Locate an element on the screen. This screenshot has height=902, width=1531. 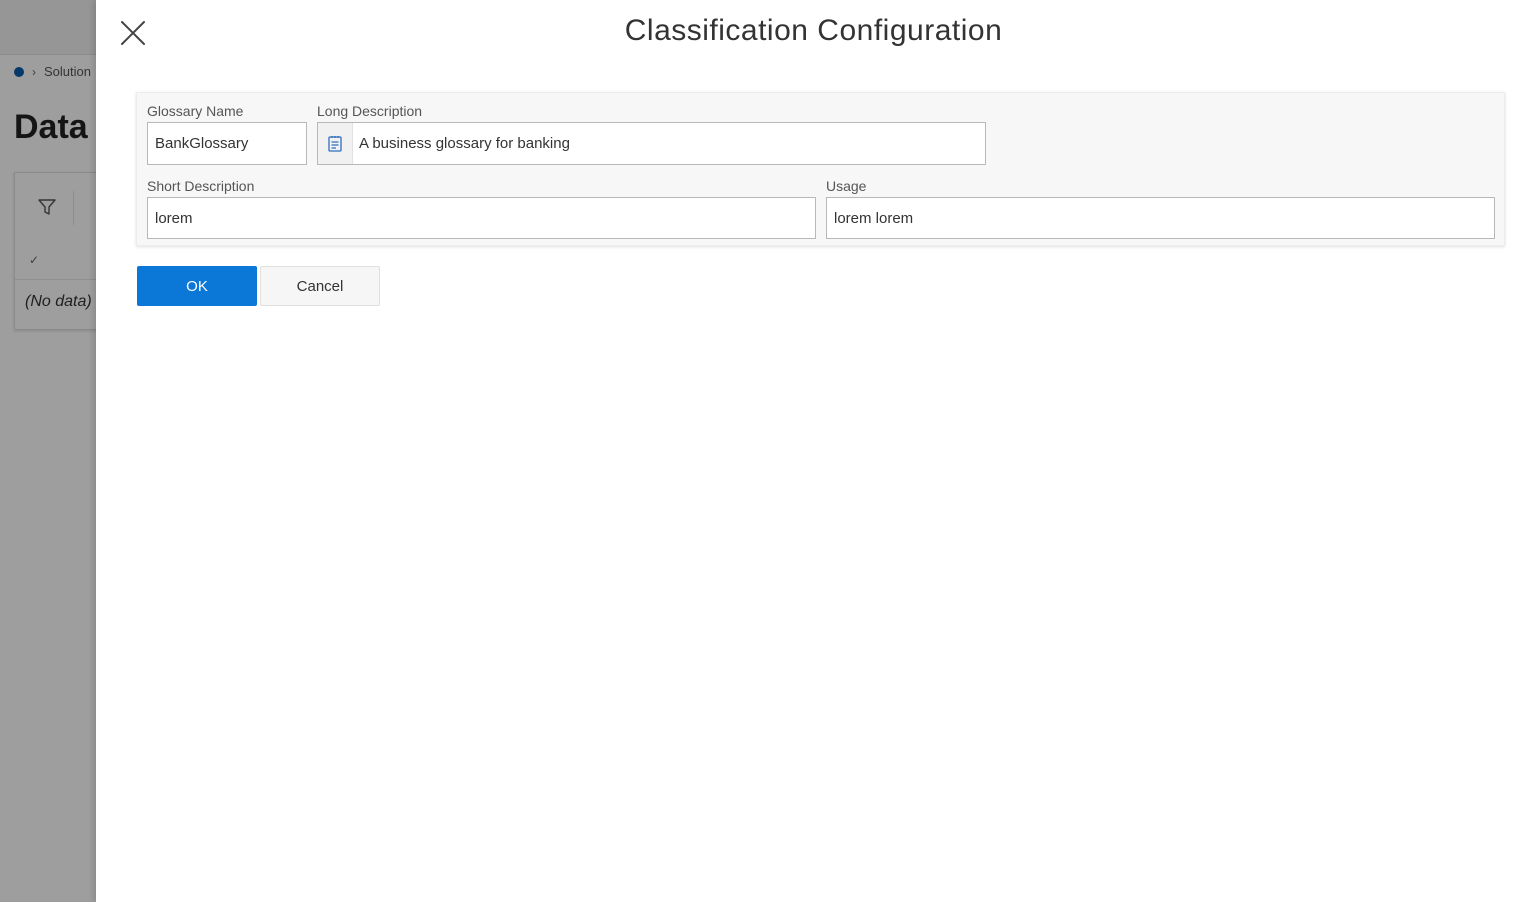
ok-button: OK is located at coordinates (197, 286).